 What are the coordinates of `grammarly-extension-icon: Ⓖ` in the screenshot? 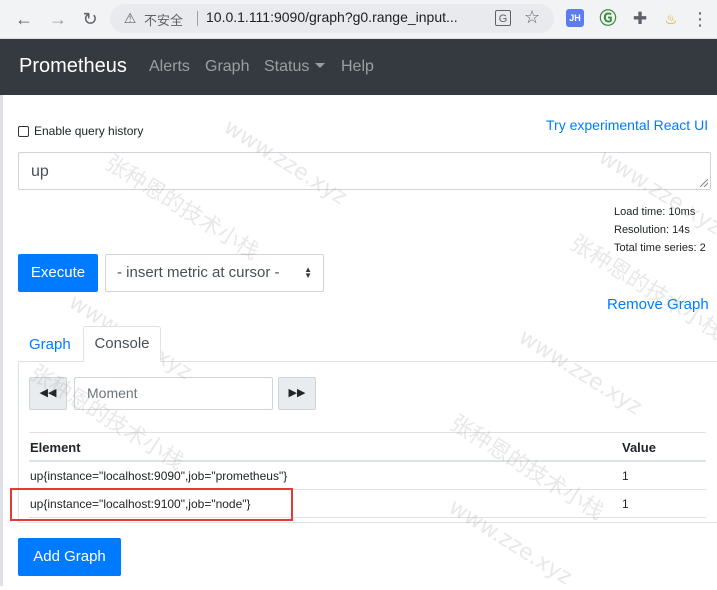 It's located at (608, 19).